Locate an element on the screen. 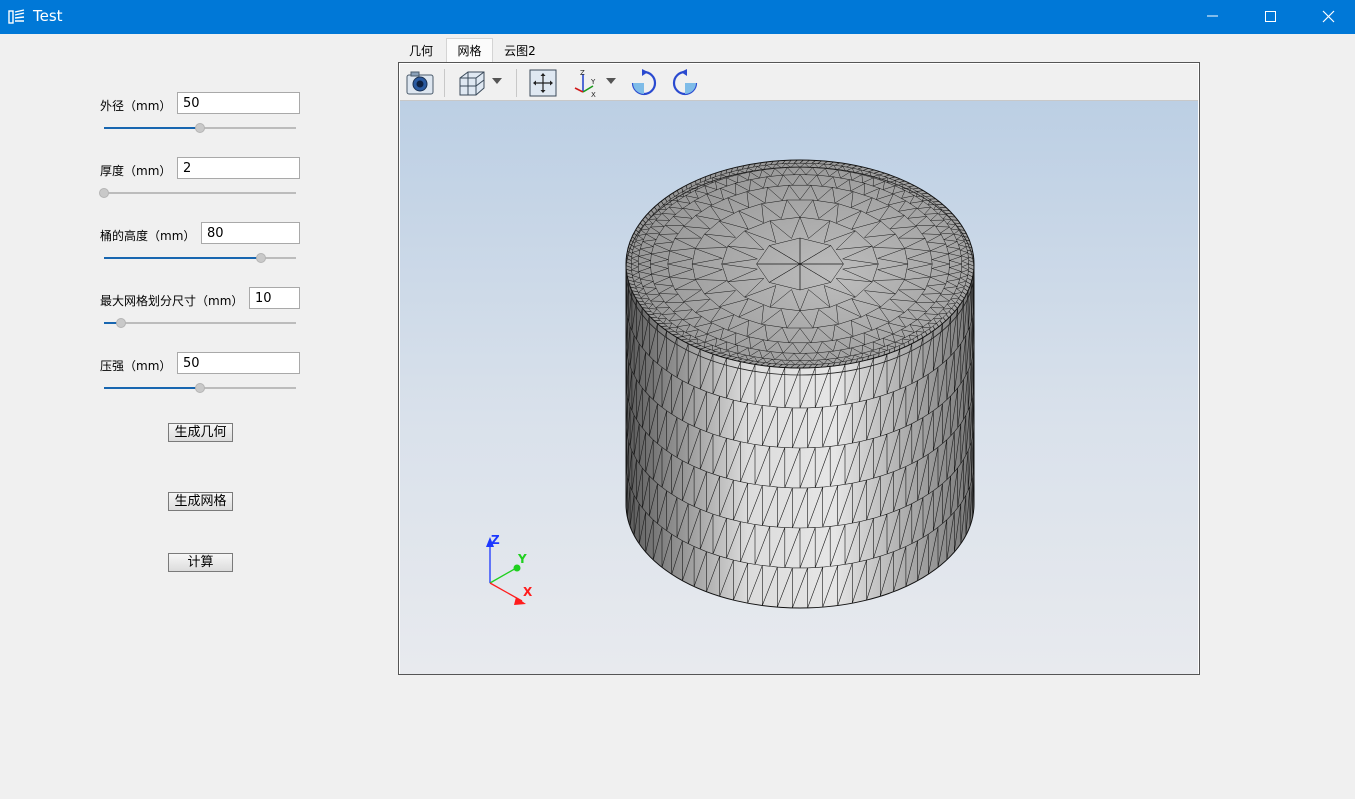 The height and width of the screenshot is (799, 1355). axis-y-label: Y is located at coordinates (522, 559).